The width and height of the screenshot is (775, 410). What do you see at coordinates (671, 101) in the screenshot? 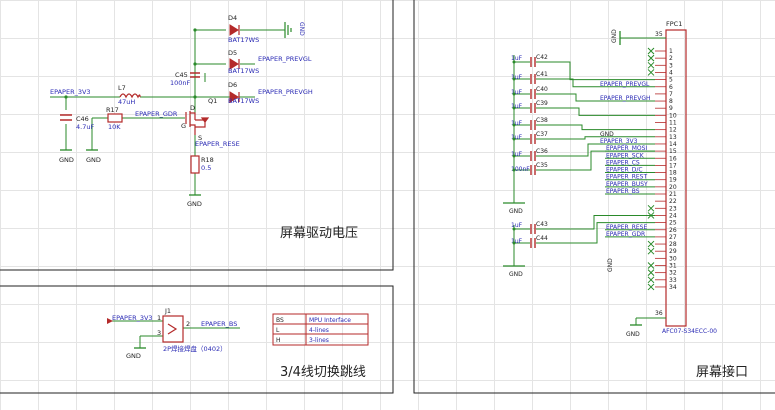
I see `fpc1-pin-number: 8` at bounding box center [671, 101].